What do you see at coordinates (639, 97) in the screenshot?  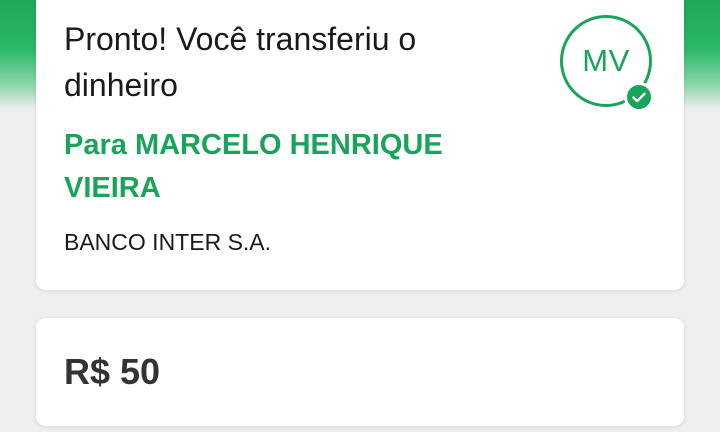 I see `check-icon` at bounding box center [639, 97].